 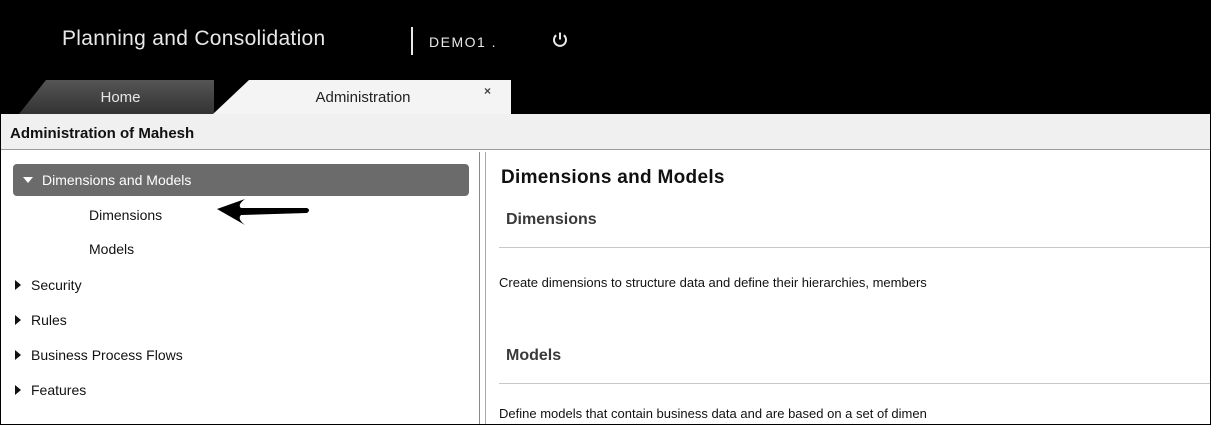 What do you see at coordinates (533, 356) in the screenshot?
I see `section-heading-models: Models` at bounding box center [533, 356].